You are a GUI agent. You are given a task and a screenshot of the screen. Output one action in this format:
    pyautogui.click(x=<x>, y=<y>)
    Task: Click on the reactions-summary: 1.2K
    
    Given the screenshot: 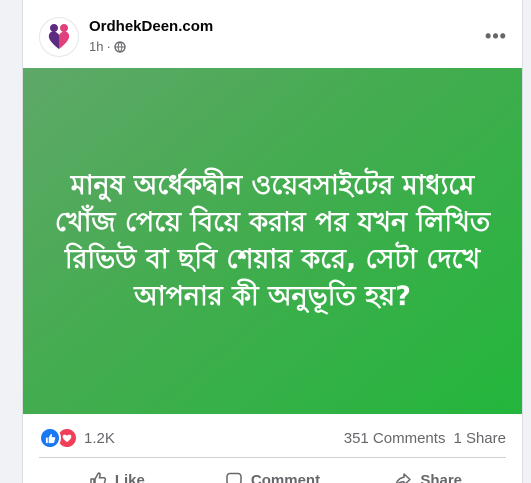 What is the action you would take?
    pyautogui.click(x=77, y=438)
    